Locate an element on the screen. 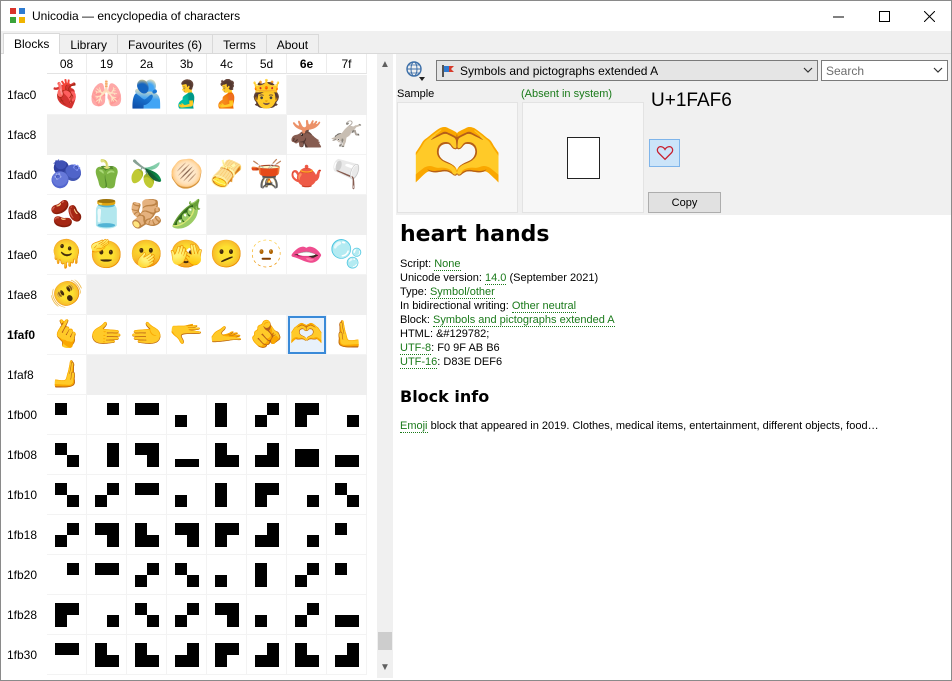 The height and width of the screenshot is (681, 952). close-button is located at coordinates (929, 16).